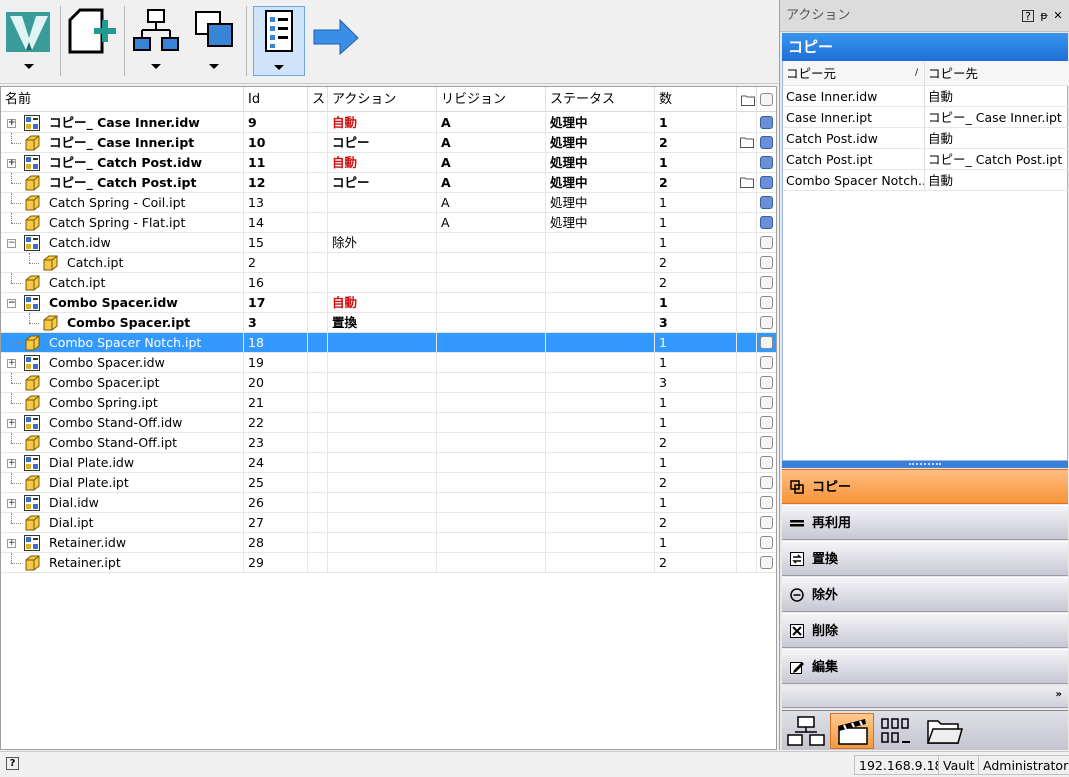  Describe the element at coordinates (279, 41) in the screenshot. I see `list-view-button` at that location.